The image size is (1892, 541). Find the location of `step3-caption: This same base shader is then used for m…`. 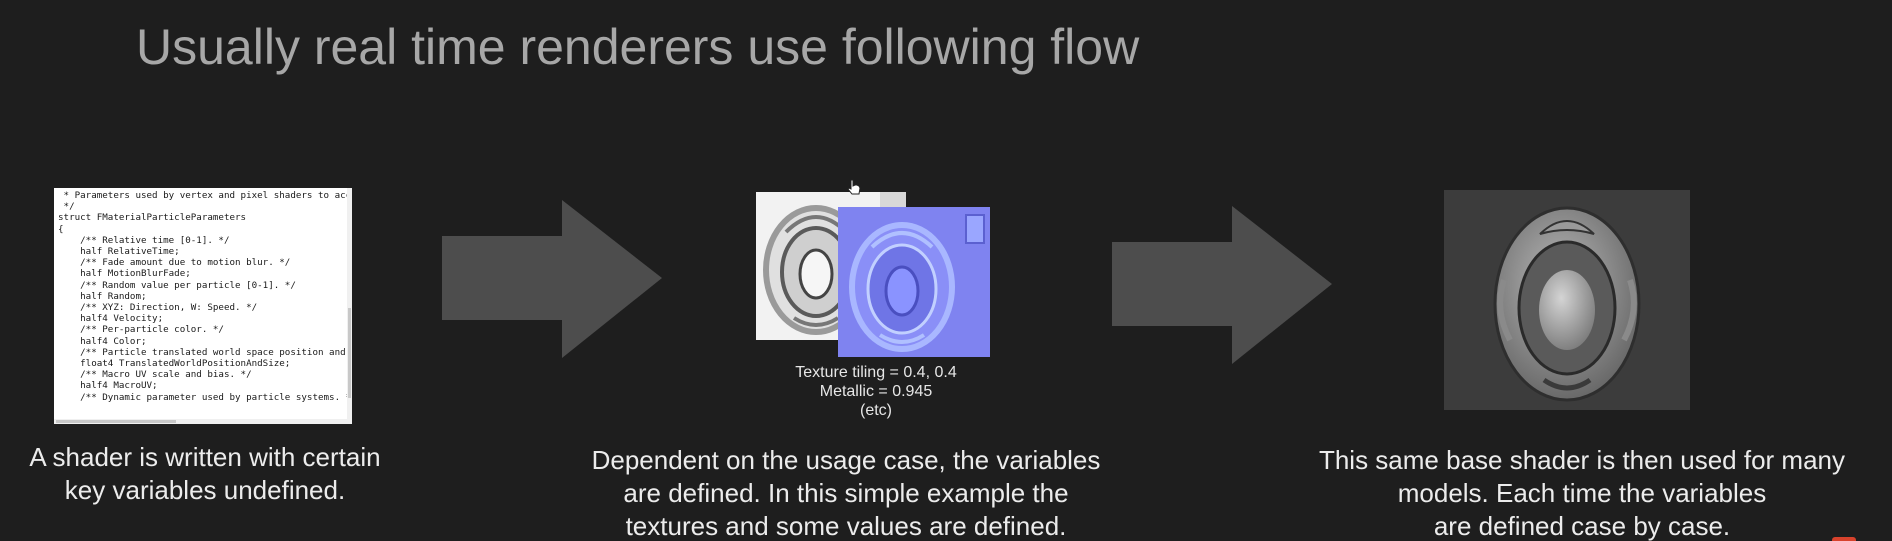

step3-caption: This same base shader is then used for m… is located at coordinates (1582, 492).